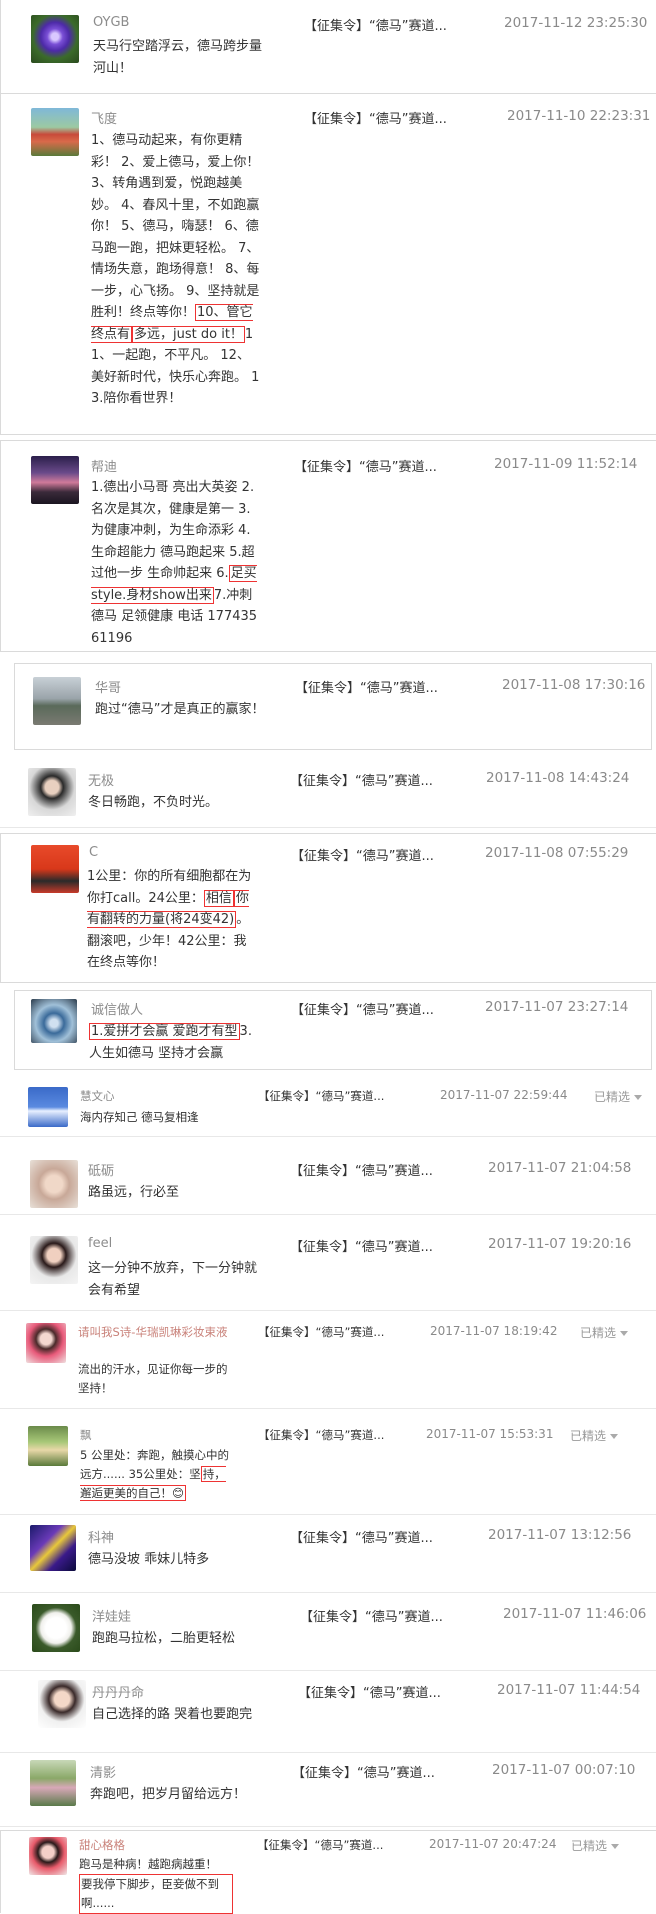 Image resolution: width=656 pixels, height=1914 pixels. I want to click on comment-text: 这一分钟不放弃，下一分钟就会有希望, so click(173, 1279).